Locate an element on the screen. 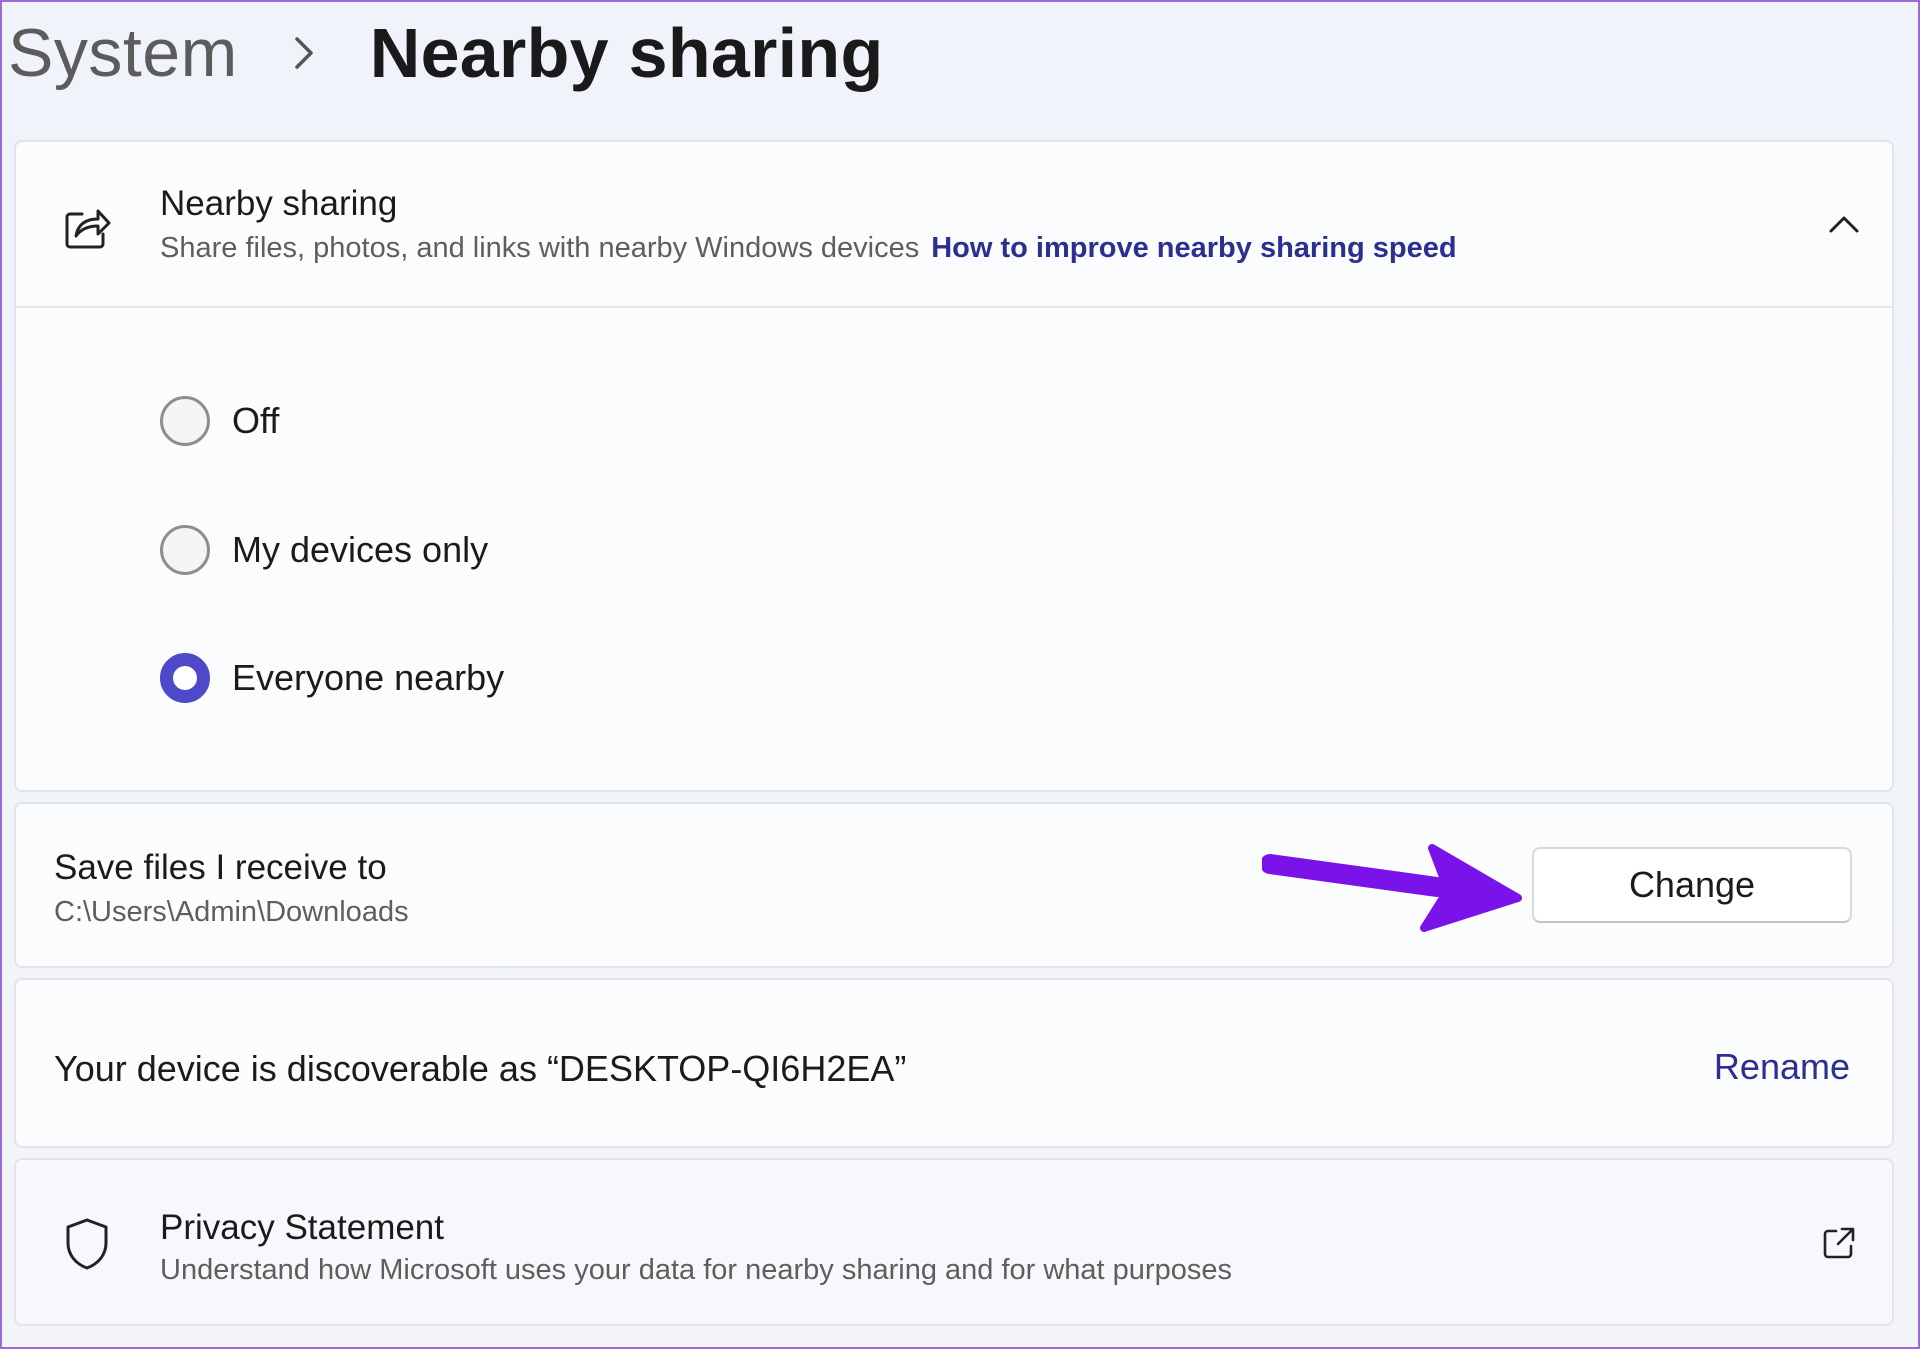  change-button: Change is located at coordinates (1692, 885).